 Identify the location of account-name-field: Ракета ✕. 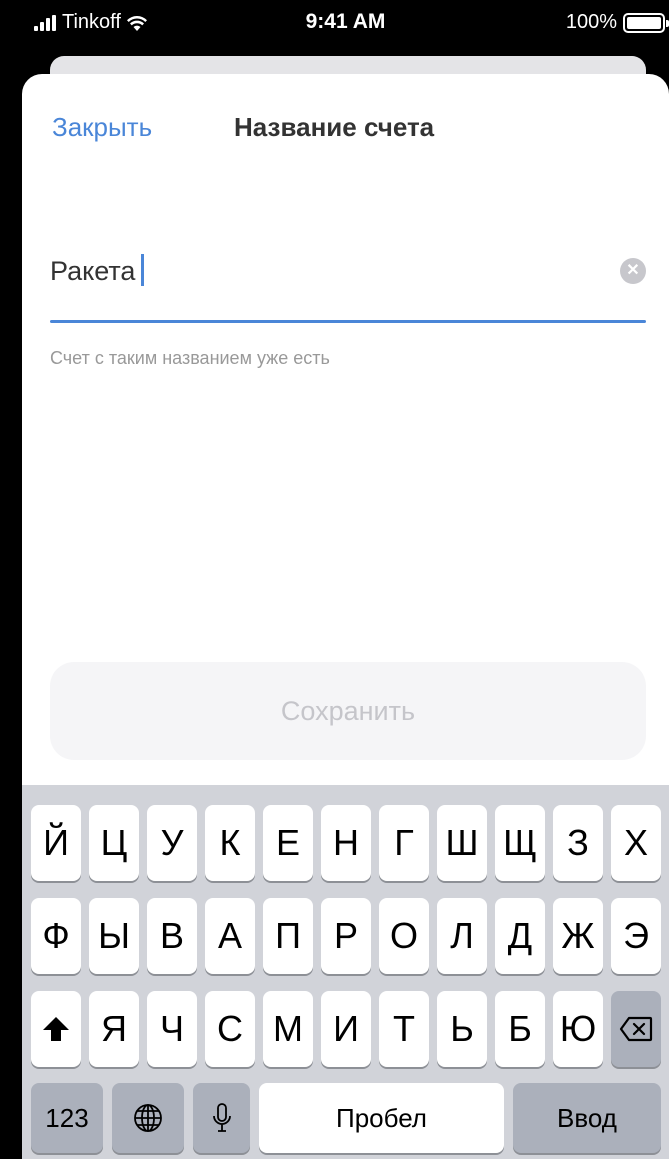
(348, 286).